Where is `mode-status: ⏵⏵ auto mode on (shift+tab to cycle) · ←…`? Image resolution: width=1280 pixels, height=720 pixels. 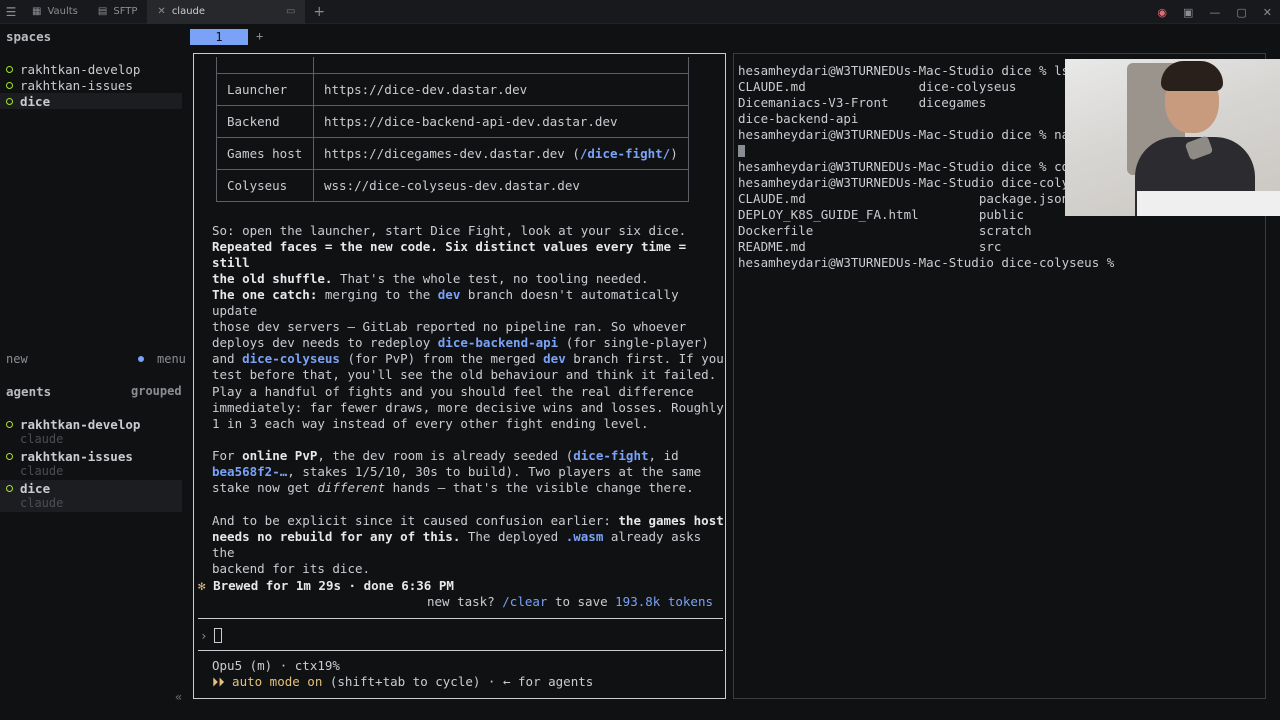 mode-status: ⏵⏵ auto mode on (shift+tab to cycle) · ←… is located at coordinates (403, 681).